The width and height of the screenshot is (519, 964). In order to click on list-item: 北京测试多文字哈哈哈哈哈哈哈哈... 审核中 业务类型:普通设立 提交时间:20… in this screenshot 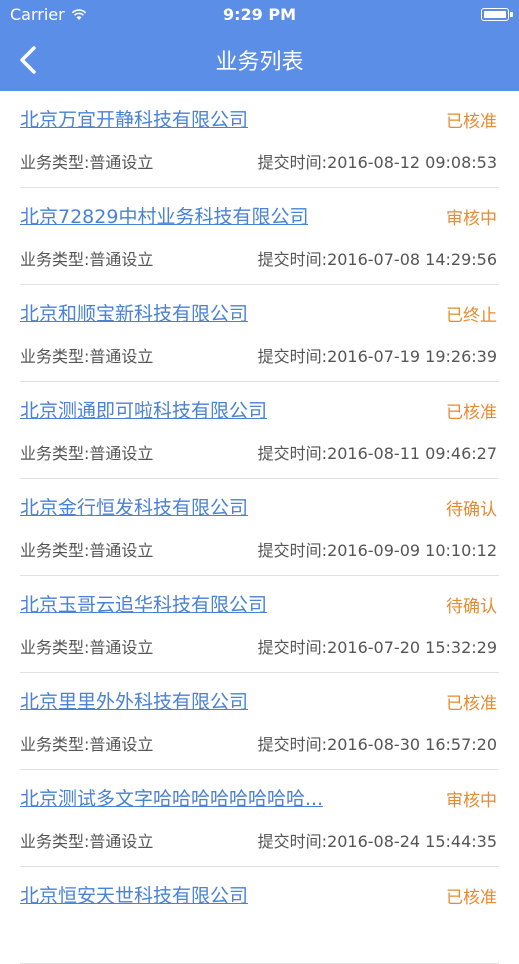, I will do `click(259, 818)`.